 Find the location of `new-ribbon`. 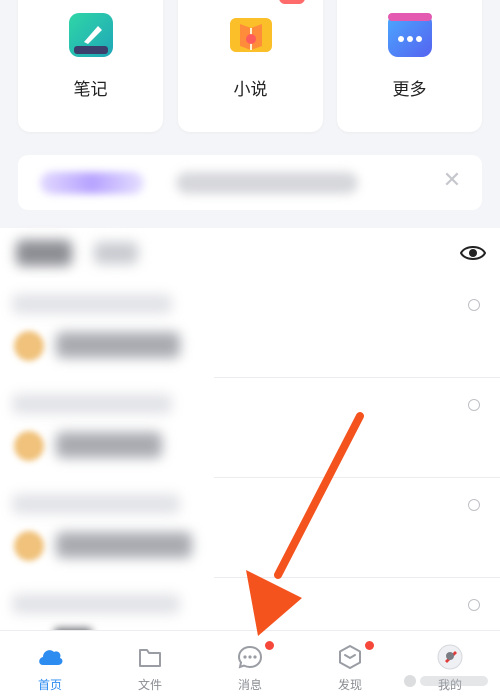

new-ribbon is located at coordinates (292, 2).